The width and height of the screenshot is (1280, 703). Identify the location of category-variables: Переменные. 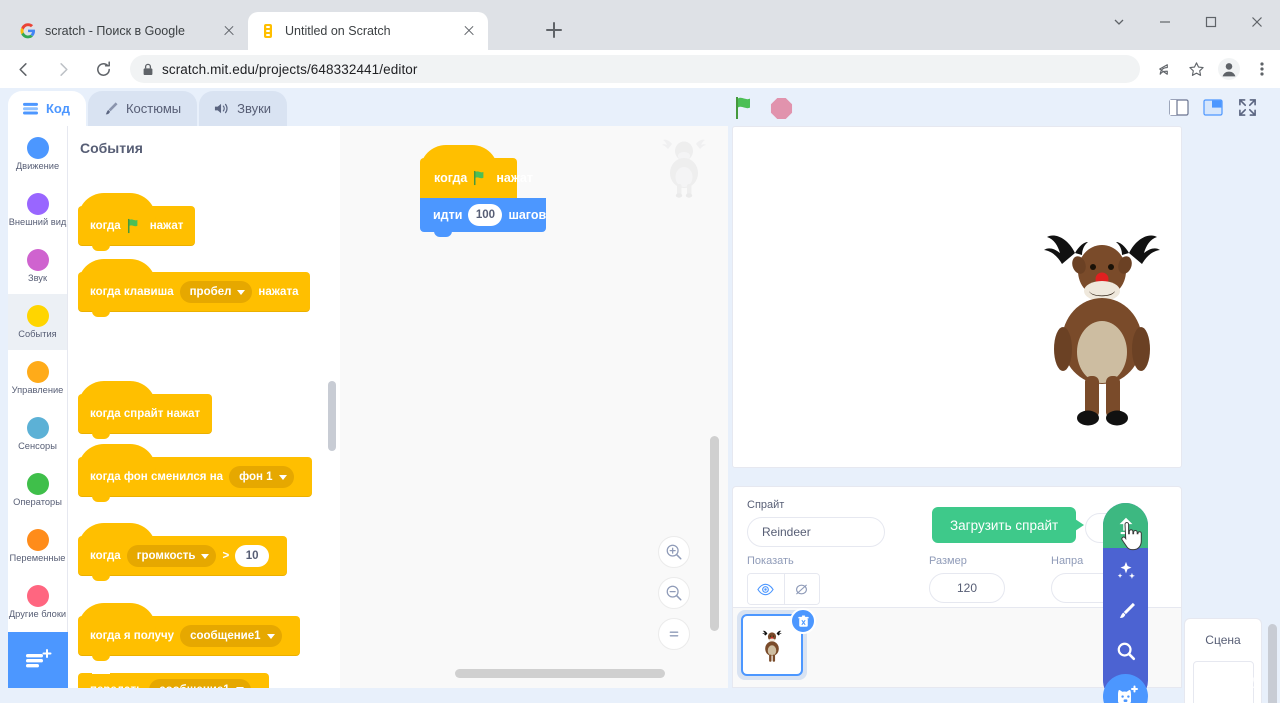
(37, 546).